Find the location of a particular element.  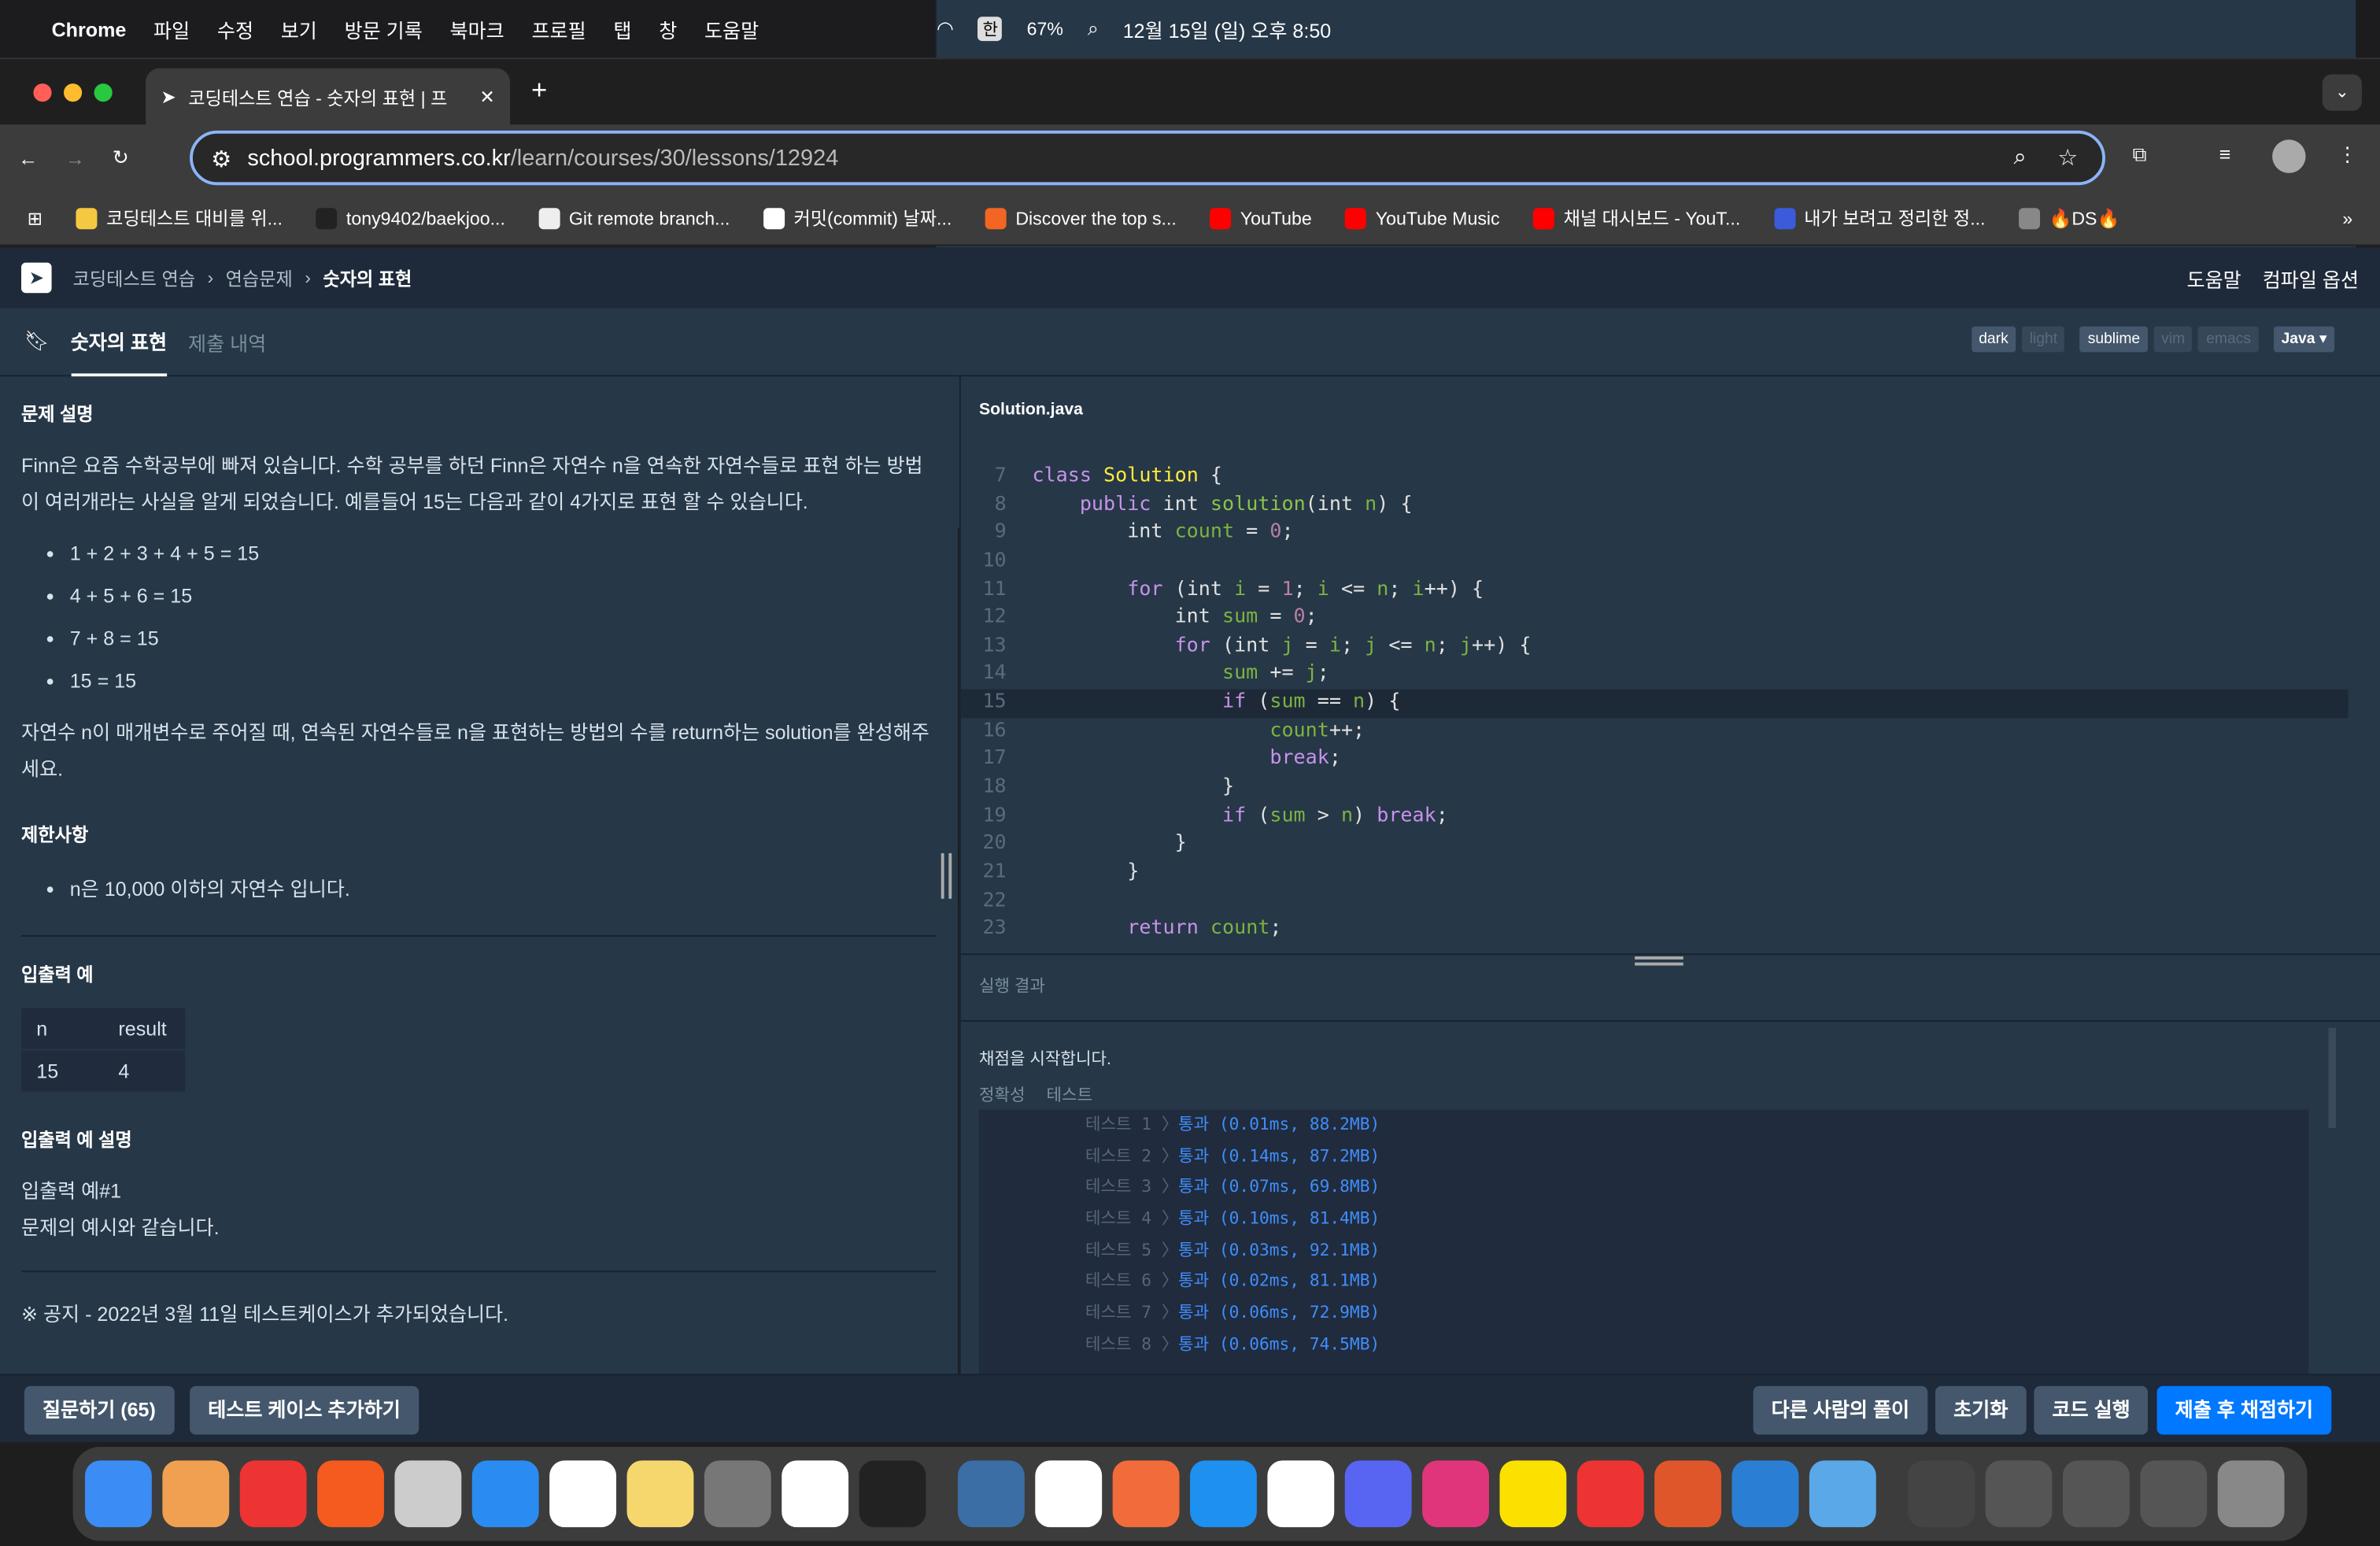

search-icon: ⌕ is located at coordinates (1093, 29).